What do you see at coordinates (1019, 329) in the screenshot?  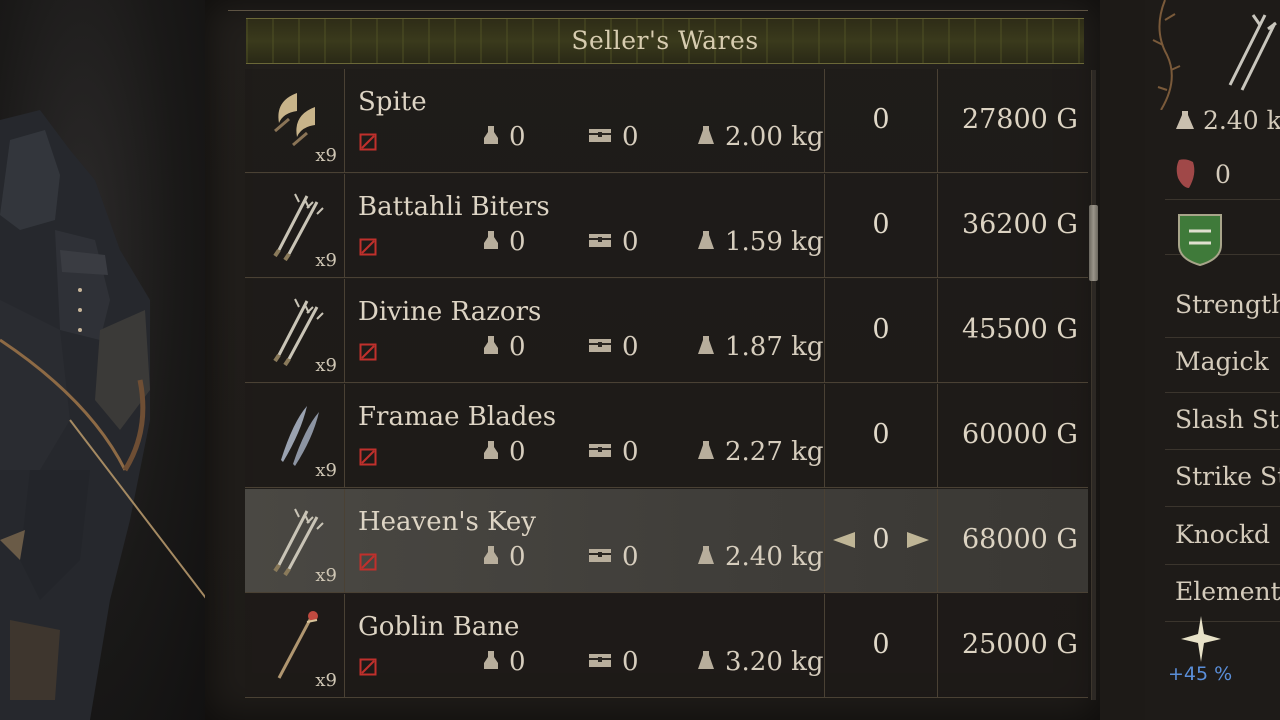 I see `item-price: 45500 G` at bounding box center [1019, 329].